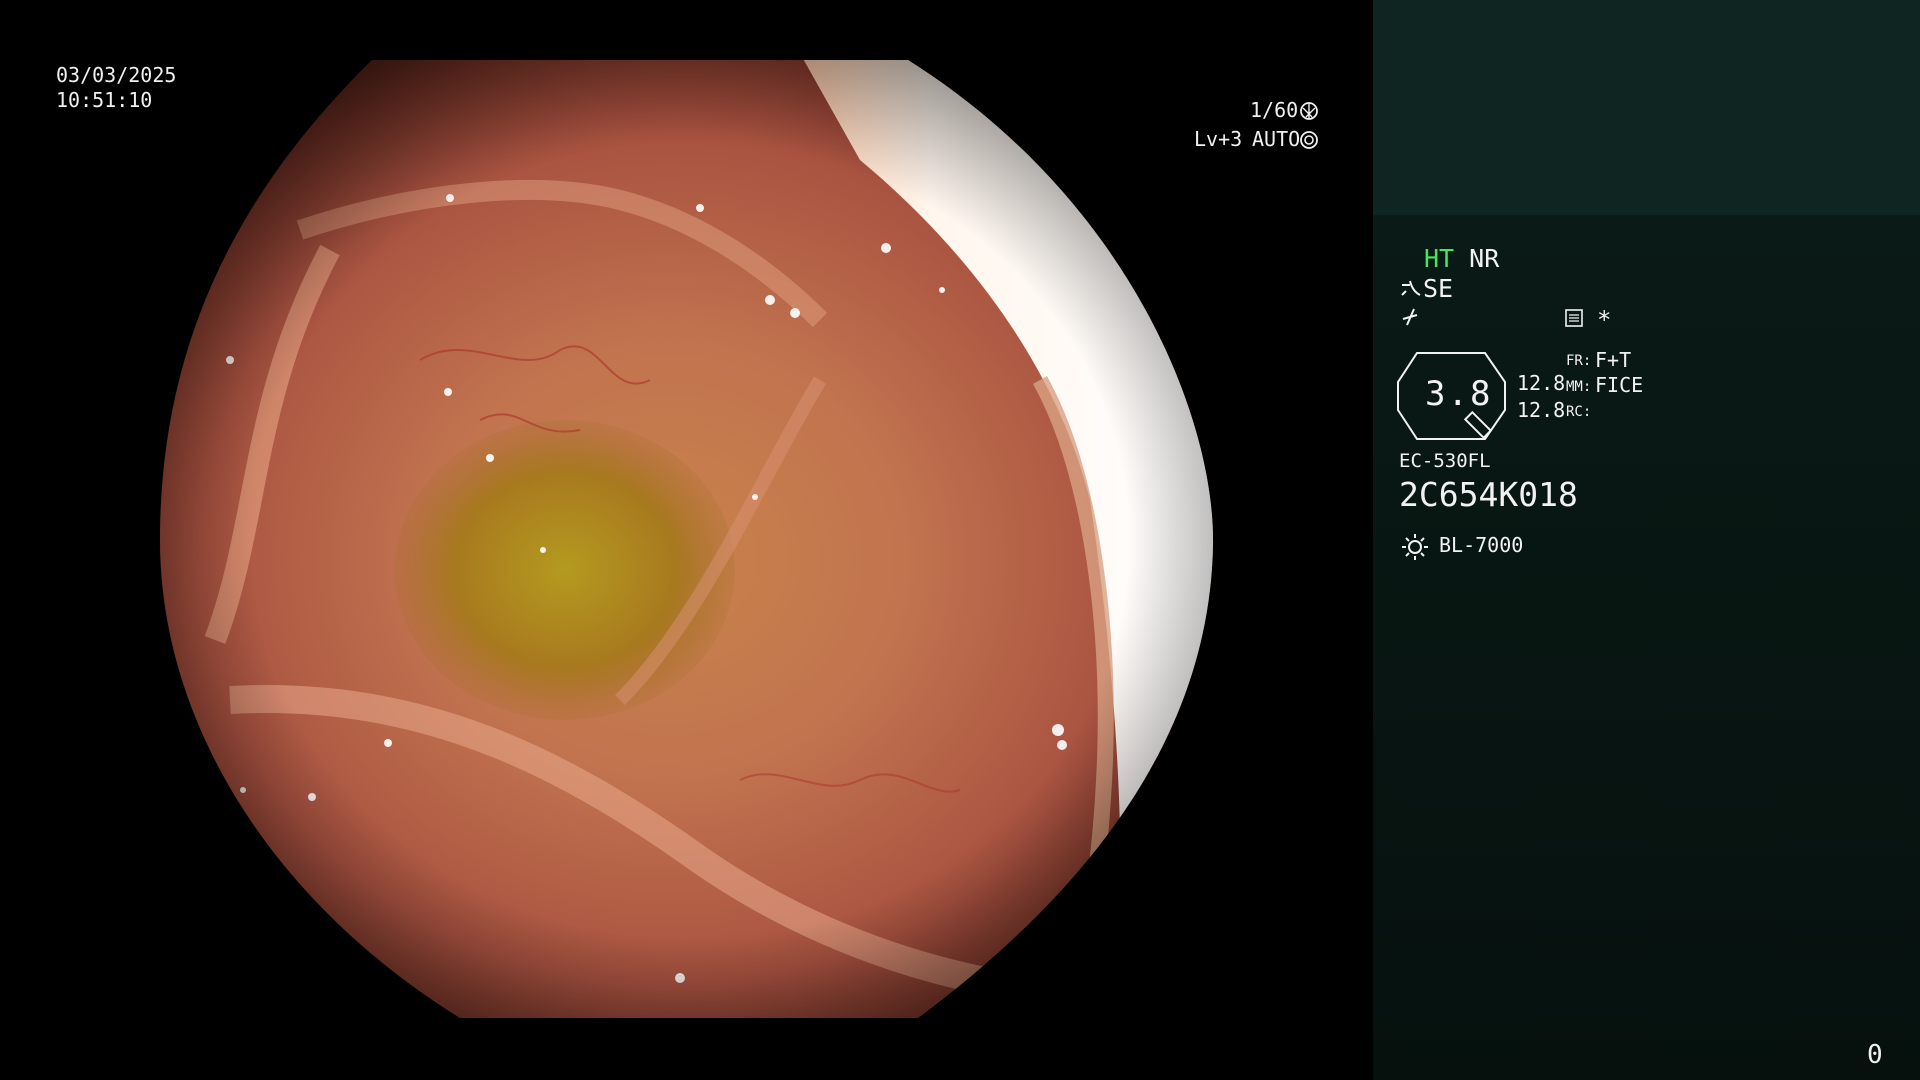 This screenshot has width=1920, height=1080. Describe the element at coordinates (1541, 383) in the screenshot. I see `value-1: 12.8` at that location.